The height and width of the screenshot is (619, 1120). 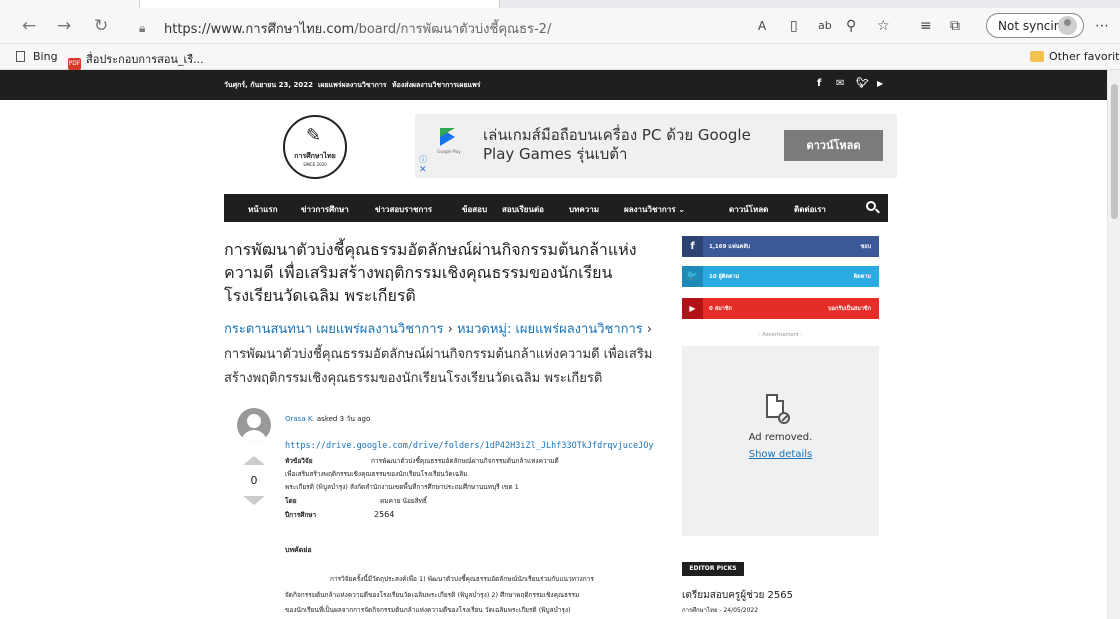 What do you see at coordinates (320, 4) in the screenshot?
I see `tab-active` at bounding box center [320, 4].